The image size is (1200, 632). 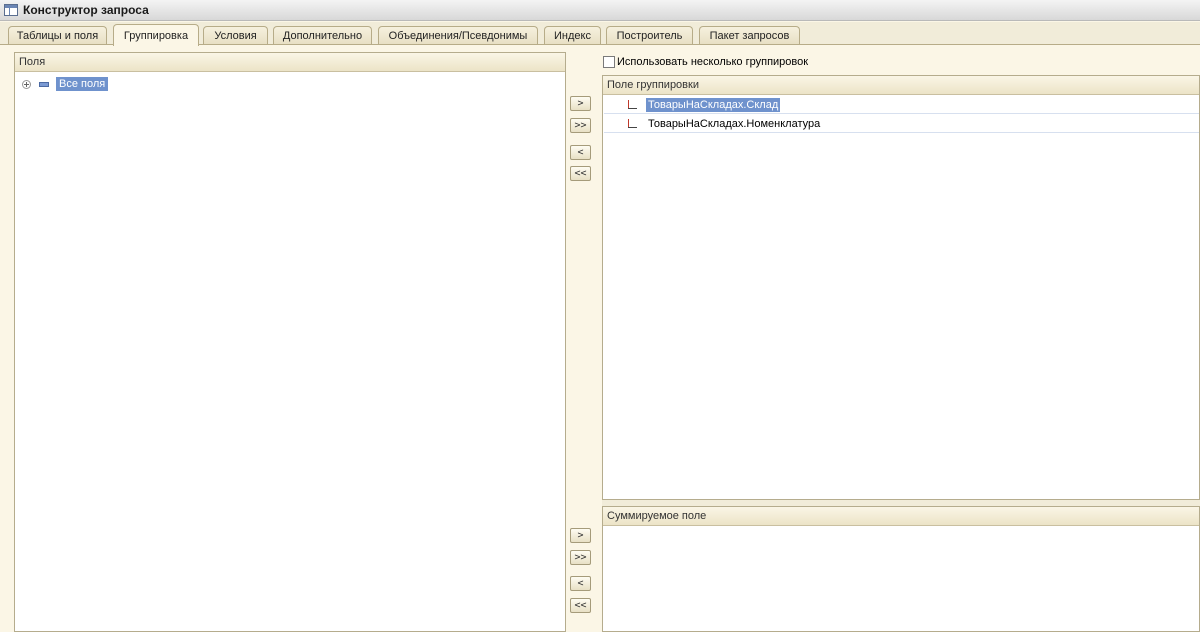 What do you see at coordinates (580, 535) in the screenshot?
I see `add-sum-button: >` at bounding box center [580, 535].